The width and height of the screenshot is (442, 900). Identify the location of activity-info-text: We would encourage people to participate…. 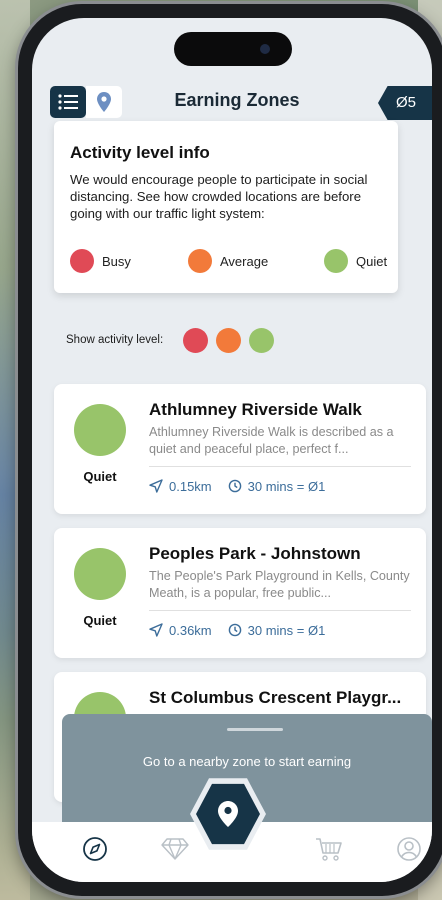
(219, 196).